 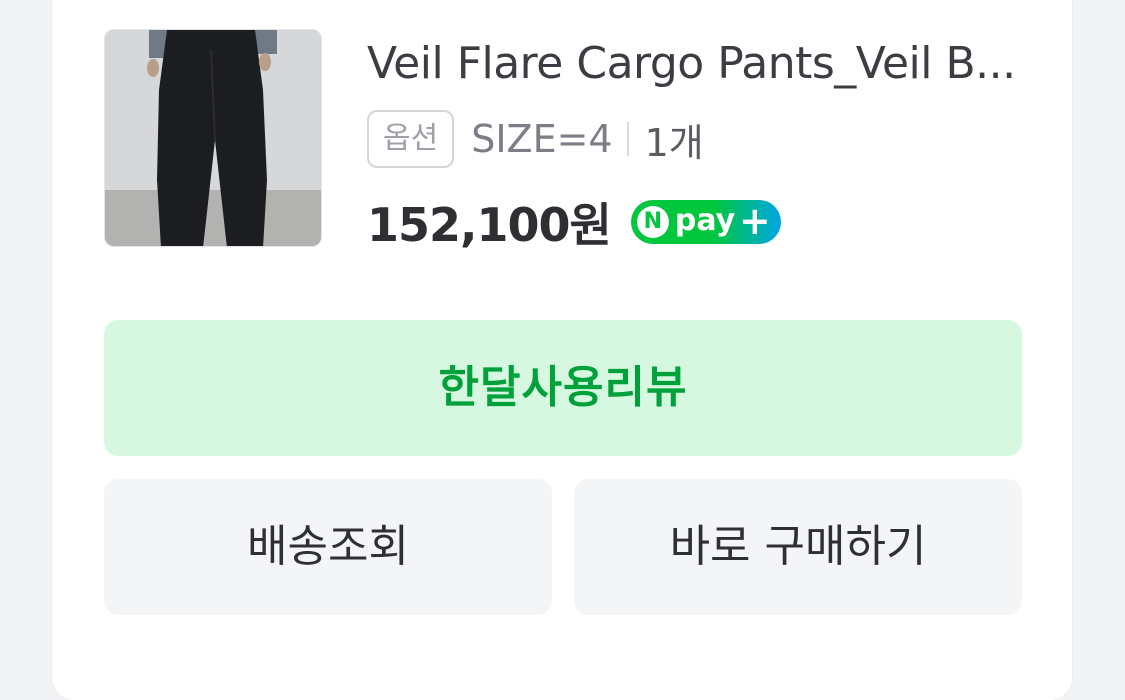 What do you see at coordinates (627, 139) in the screenshot?
I see `divider` at bounding box center [627, 139].